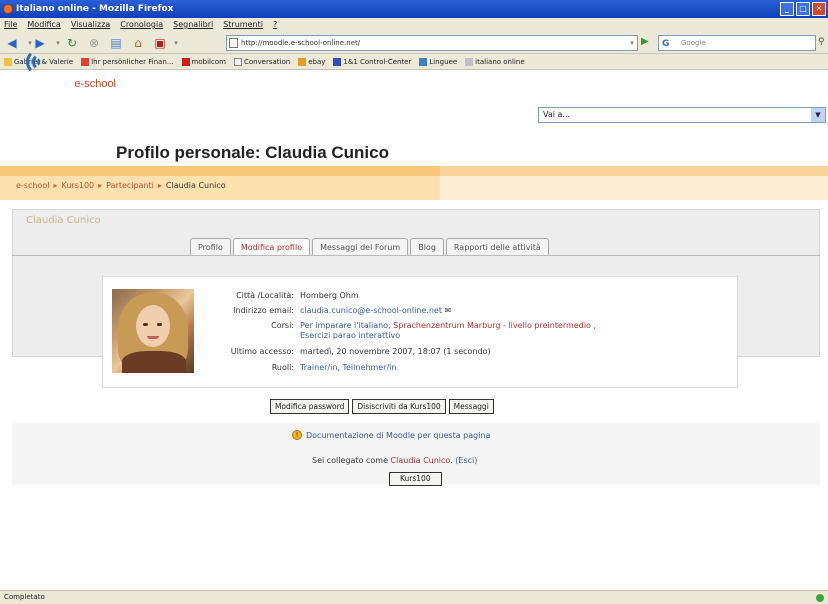 The width and height of the screenshot is (828, 604). What do you see at coordinates (360, 246) in the screenshot?
I see `tab-messaggi-forum: Messaggi del Forum` at bounding box center [360, 246].